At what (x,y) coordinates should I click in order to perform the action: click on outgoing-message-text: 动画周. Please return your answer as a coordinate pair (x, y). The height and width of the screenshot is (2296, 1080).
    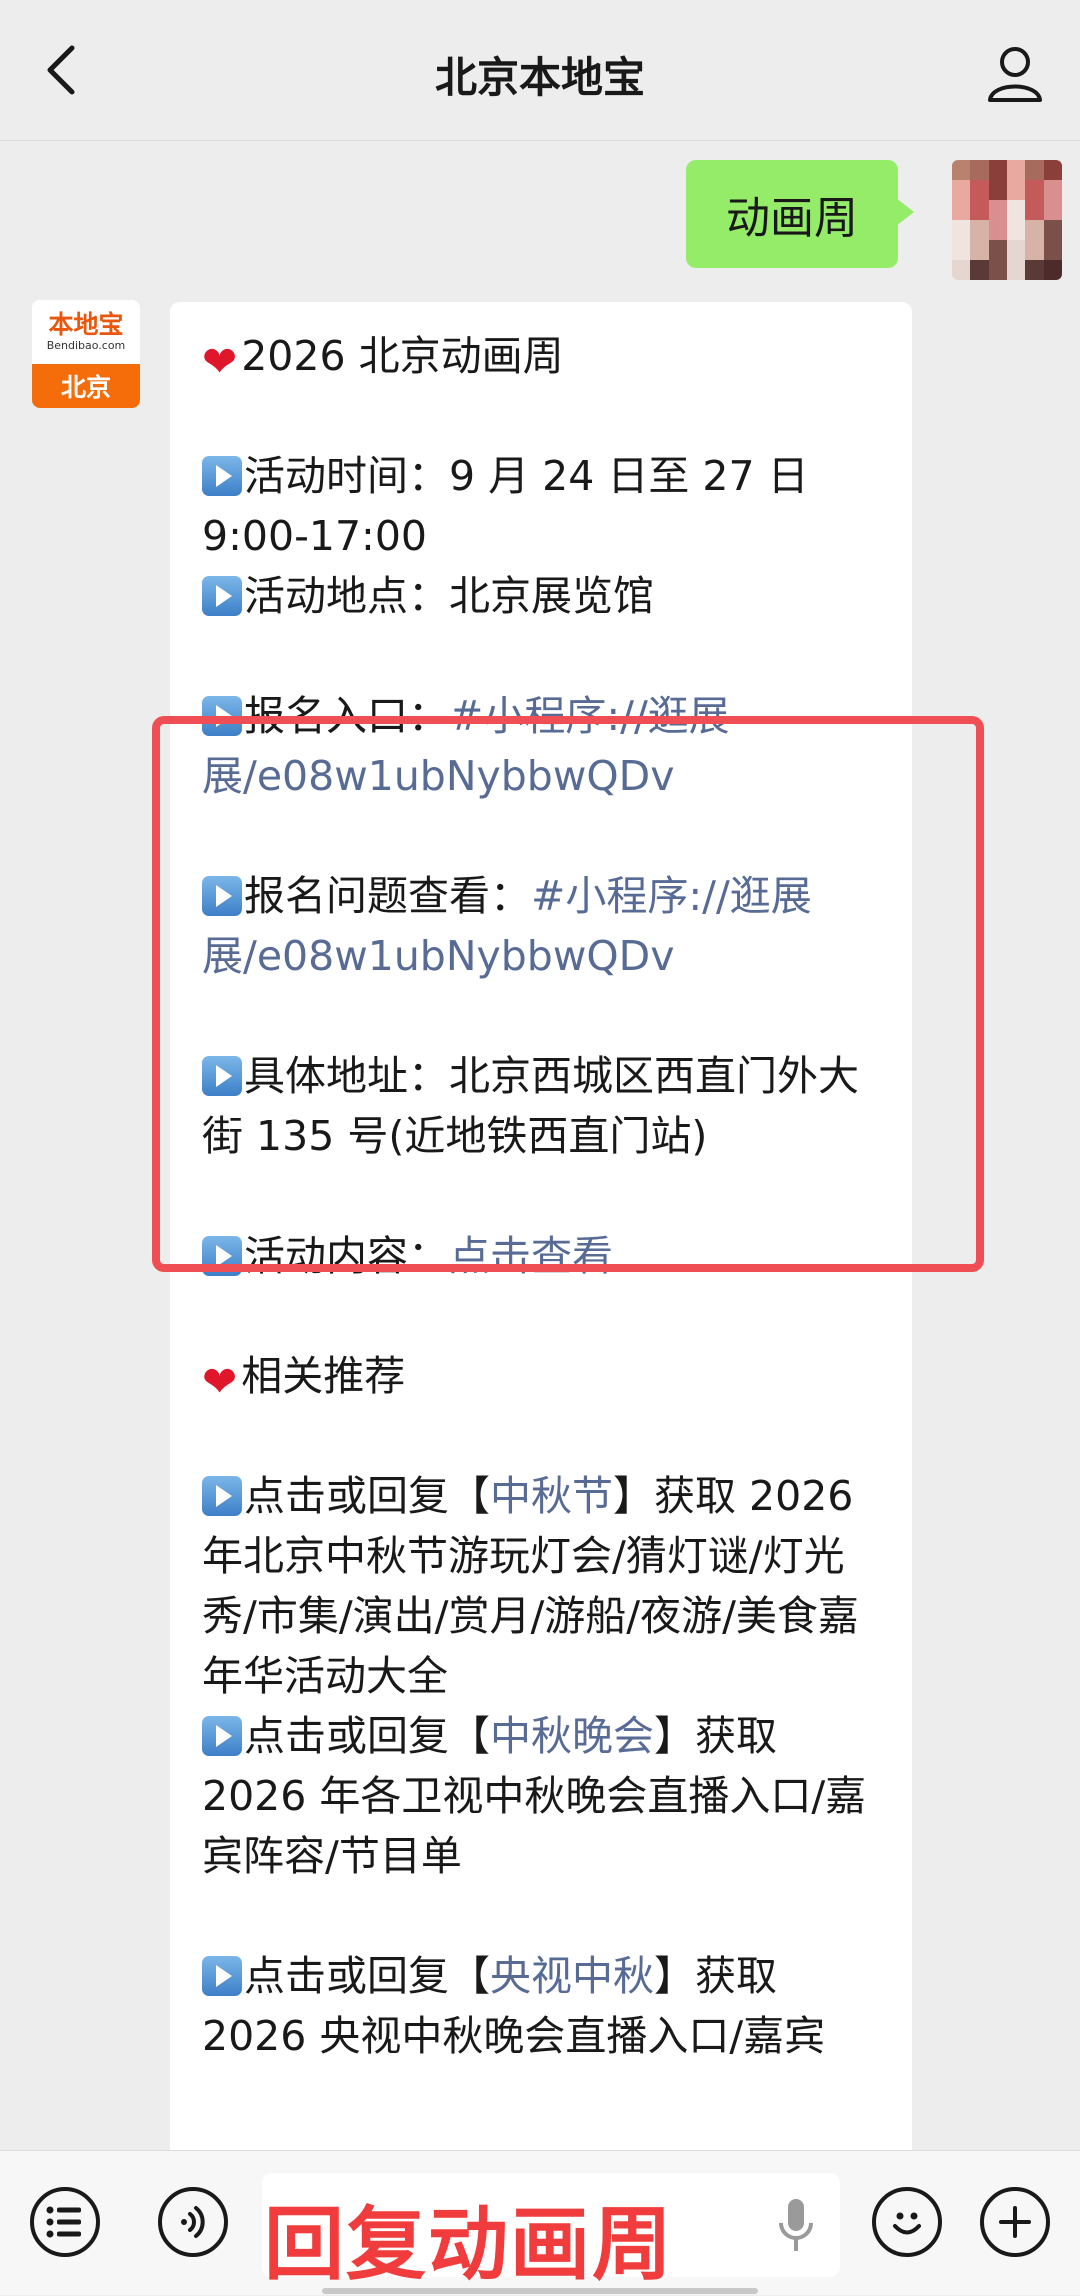
    Looking at the image, I should click on (792, 218).